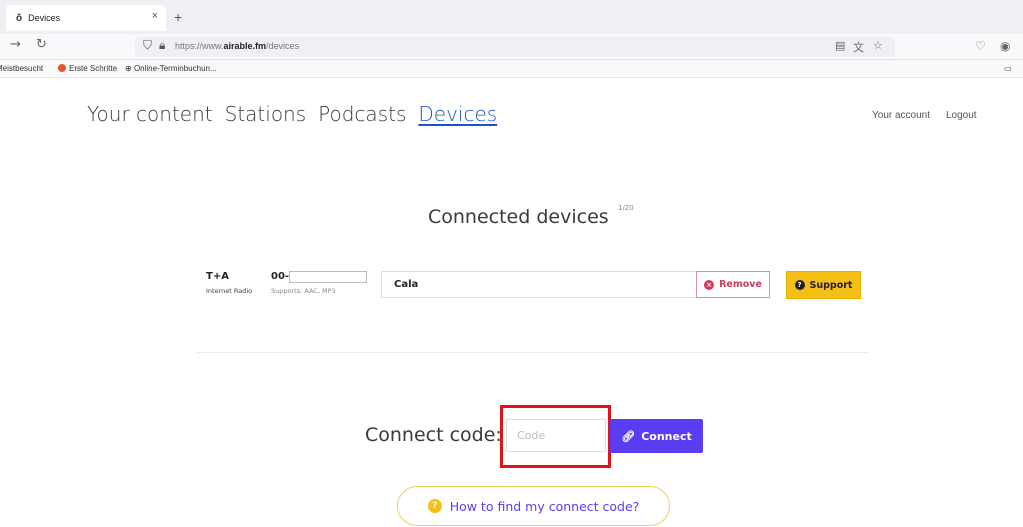  Describe the element at coordinates (328, 277) in the screenshot. I see `device-id-redacted` at that location.